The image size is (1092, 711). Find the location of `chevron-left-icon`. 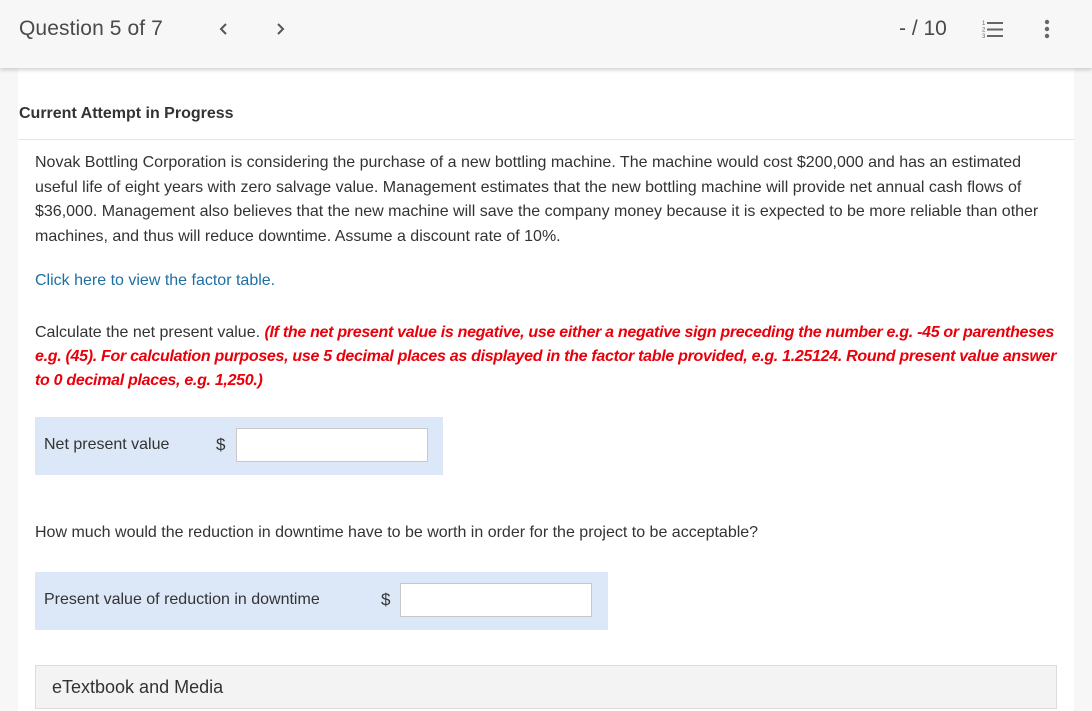

chevron-left-icon is located at coordinates (223, 29).